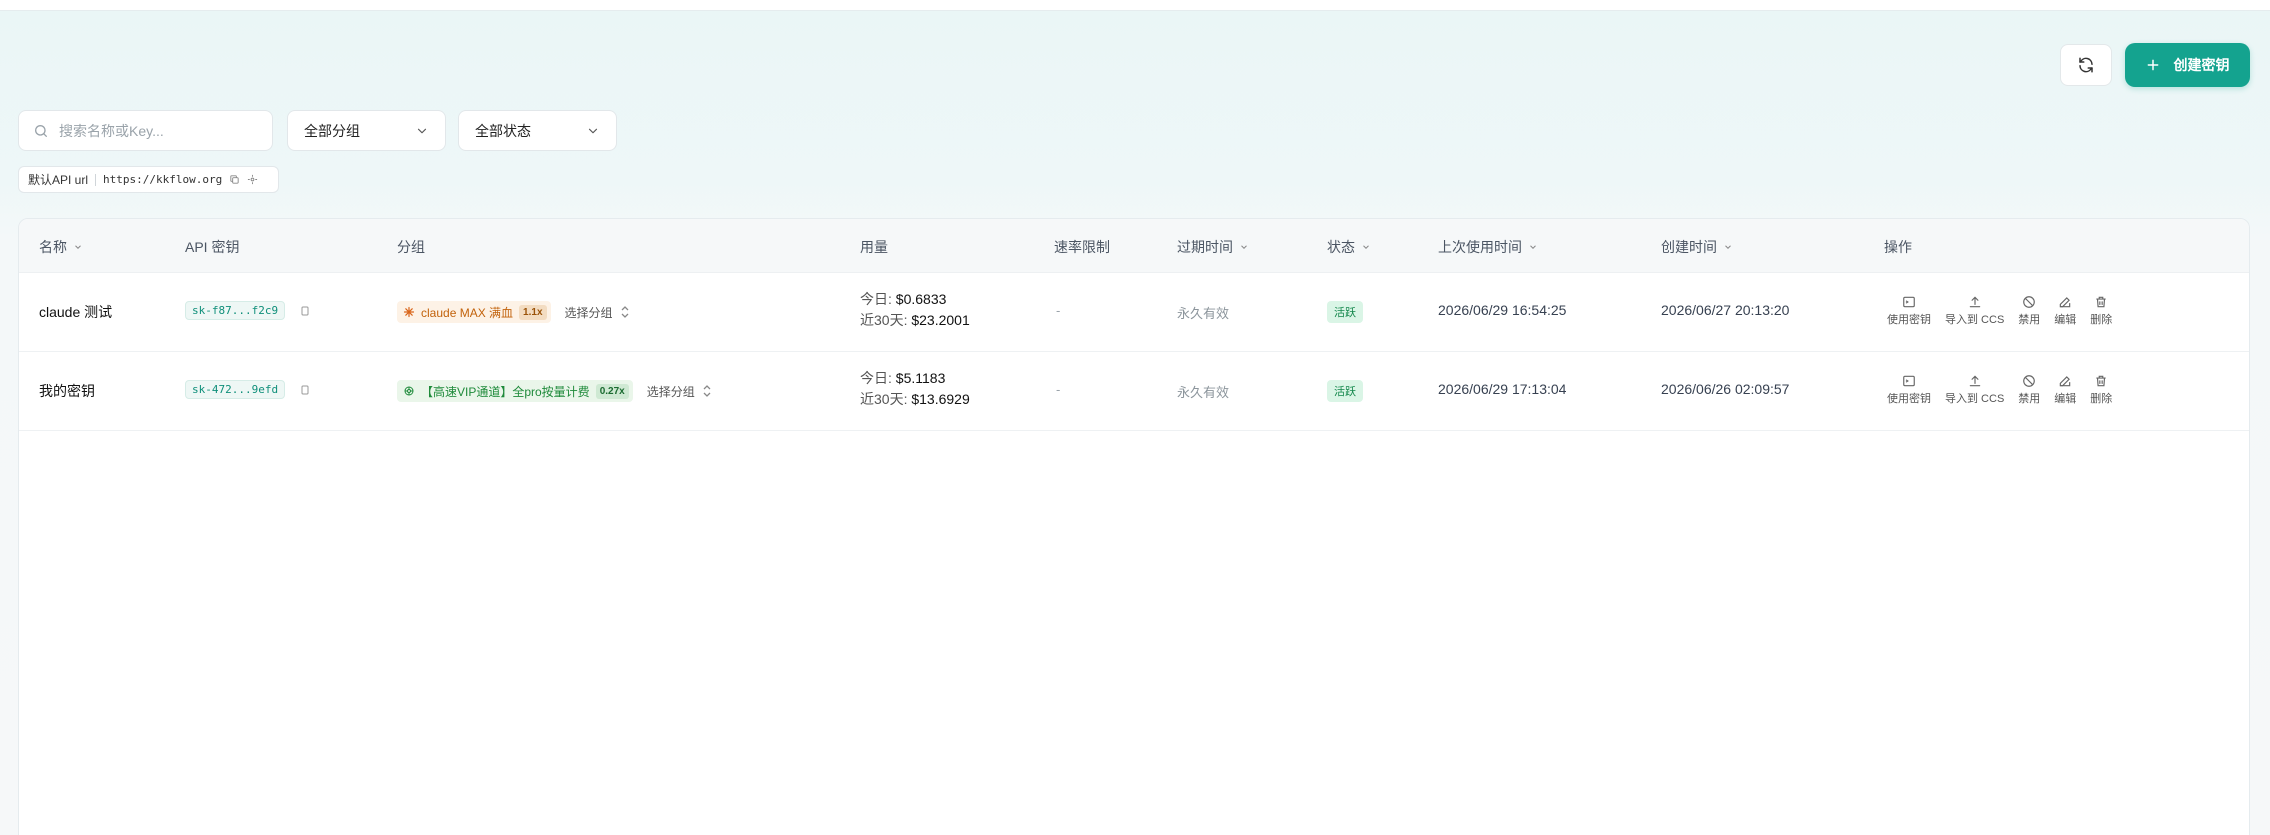 The width and height of the screenshot is (2270, 835). I want to click on status-badge: 活跃, so click(1345, 312).